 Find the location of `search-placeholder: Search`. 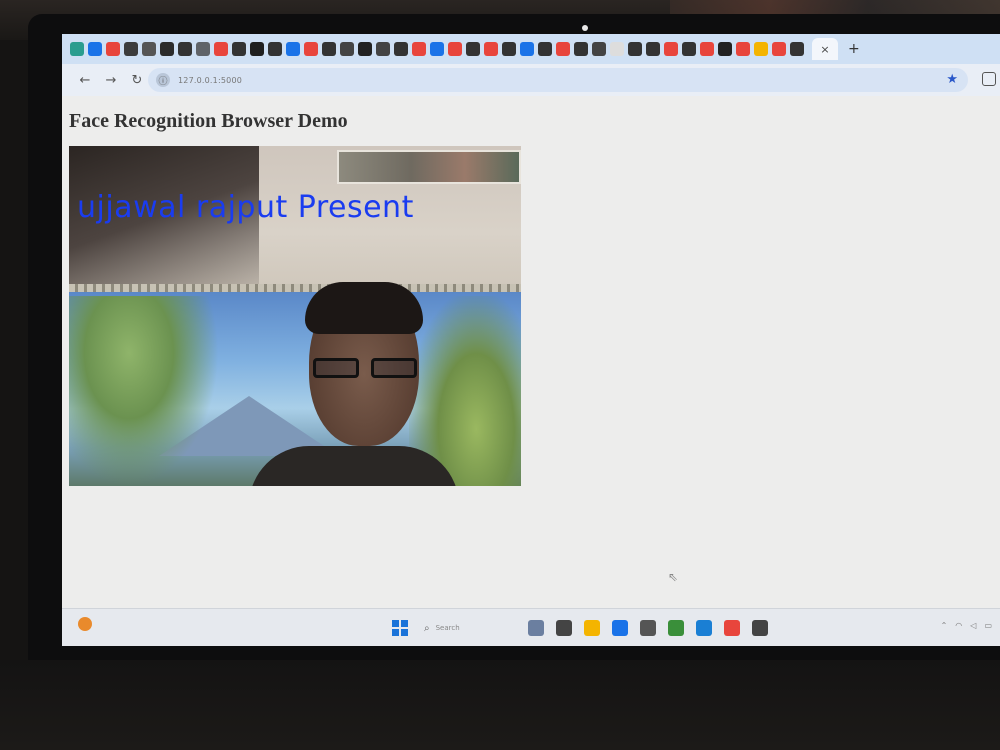

search-placeholder: Search is located at coordinates (447, 628).